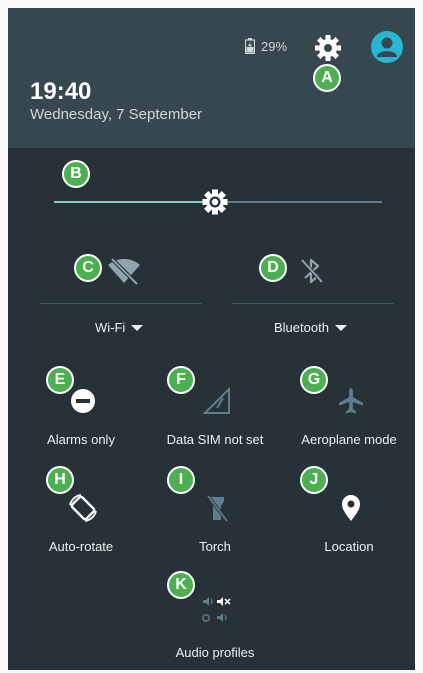 The width and height of the screenshot is (423, 673). Describe the element at coordinates (387, 47) in the screenshot. I see `account-avatar-icon` at that location.